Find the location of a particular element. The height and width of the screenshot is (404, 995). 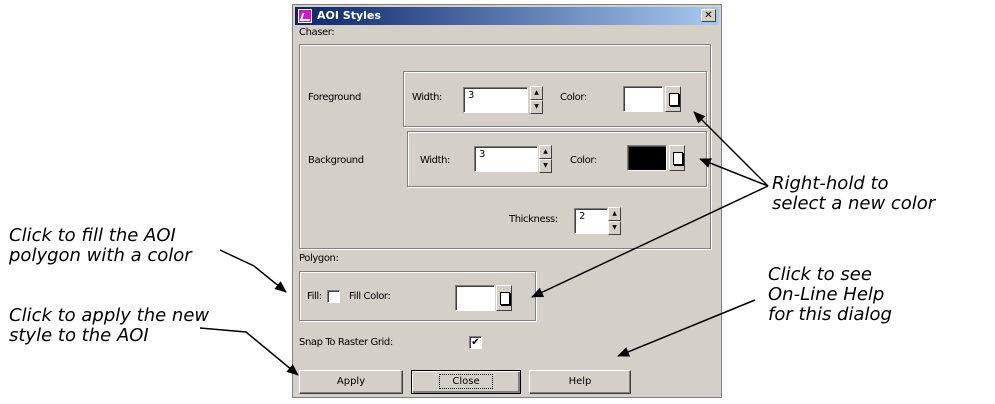

arrow-to-foreground-color is located at coordinates (731, 149).